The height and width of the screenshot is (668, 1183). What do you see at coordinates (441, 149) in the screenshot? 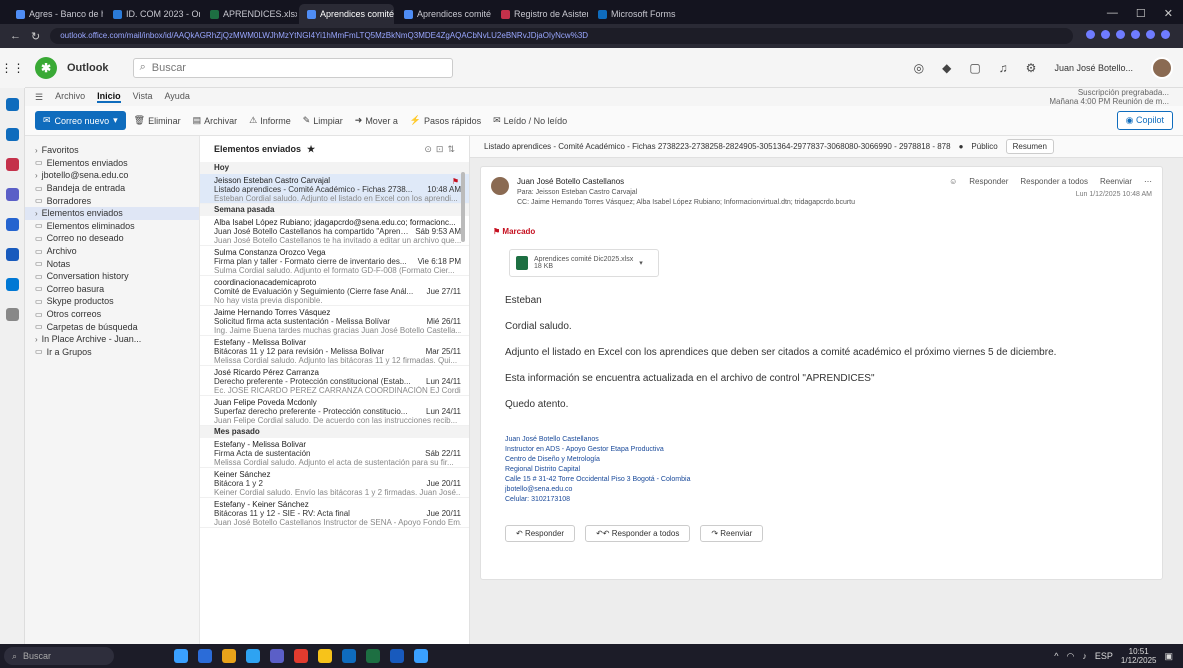
I see `list-tools: ⊙⊡⇅` at bounding box center [441, 149].